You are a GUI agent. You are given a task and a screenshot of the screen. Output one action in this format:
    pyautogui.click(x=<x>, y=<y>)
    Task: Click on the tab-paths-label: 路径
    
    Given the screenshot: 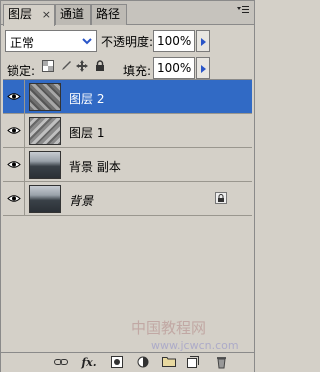 What is the action you would take?
    pyautogui.click(x=108, y=14)
    